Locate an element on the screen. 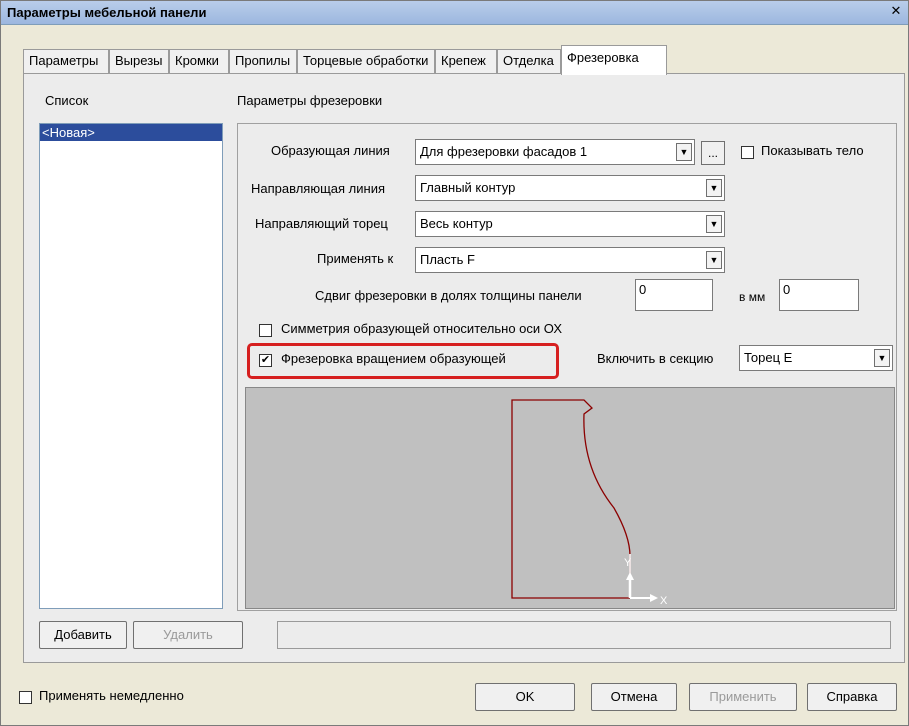 This screenshot has width=909, height=726. guide-end-label: Направляющий торец is located at coordinates (321, 223).